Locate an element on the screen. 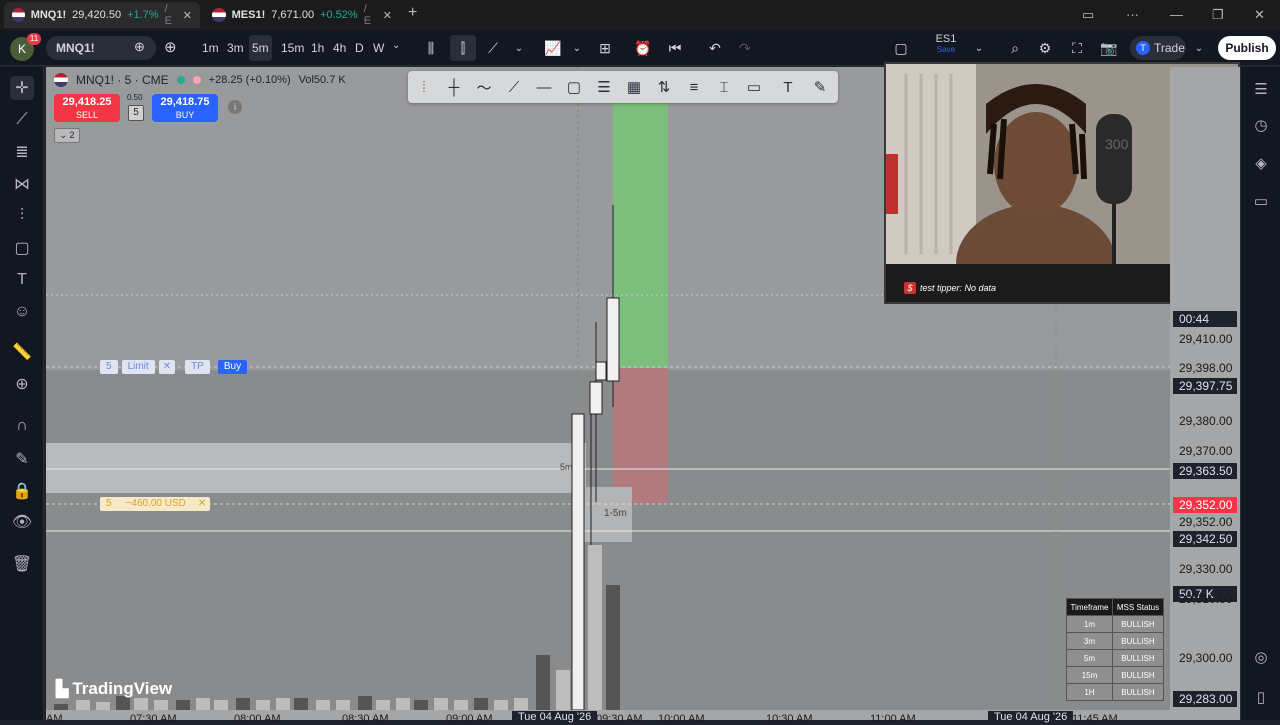 The height and width of the screenshot is (725, 1280). close-window-icon: ✕ is located at coordinates (1259, 15).